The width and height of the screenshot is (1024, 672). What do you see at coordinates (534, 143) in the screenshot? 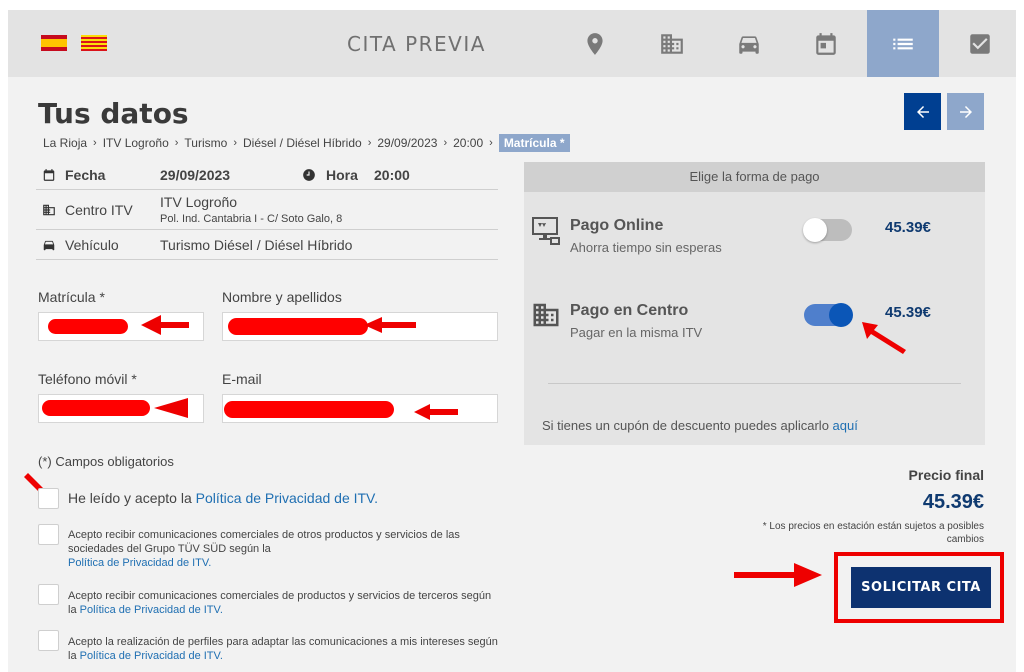
I see `breadcrumb-current: Matrícula *` at bounding box center [534, 143].